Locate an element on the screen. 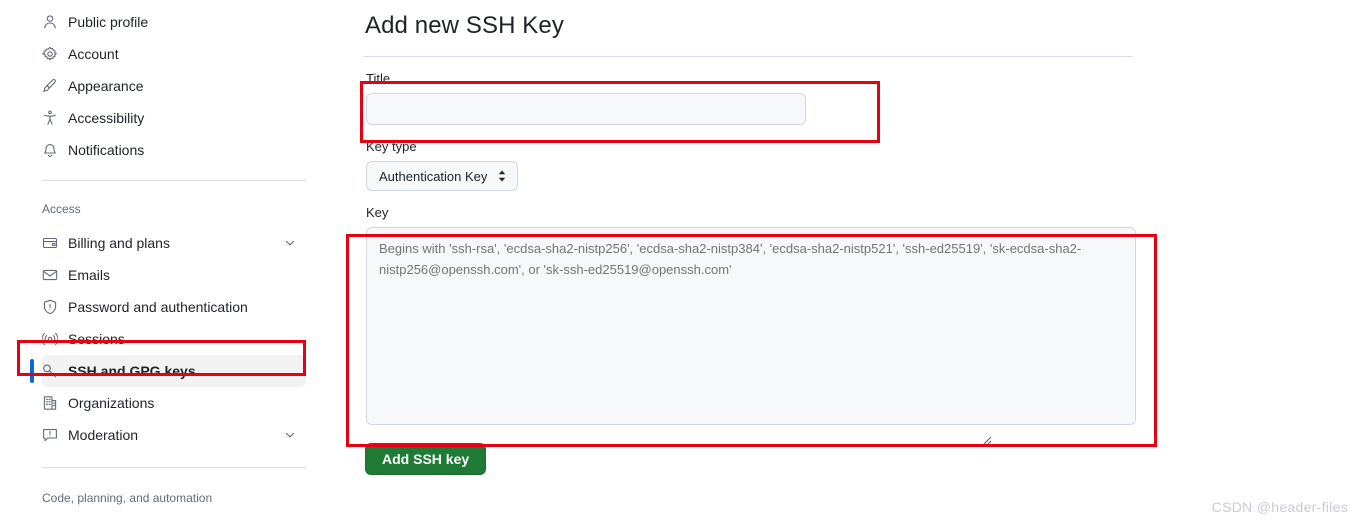 The height and width of the screenshot is (523, 1364). sidebar-item-label: Password and authentication is located at coordinates (158, 307).